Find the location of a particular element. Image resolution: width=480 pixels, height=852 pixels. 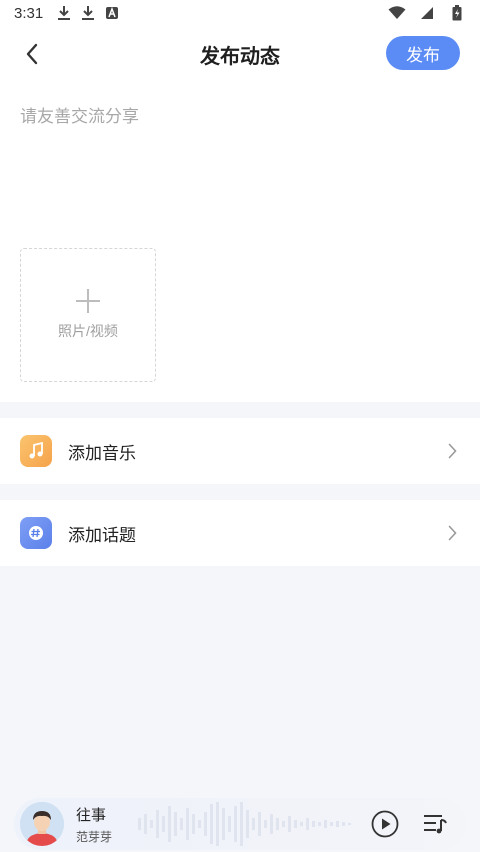

add-topic-row: 添加话题 is located at coordinates (240, 533).